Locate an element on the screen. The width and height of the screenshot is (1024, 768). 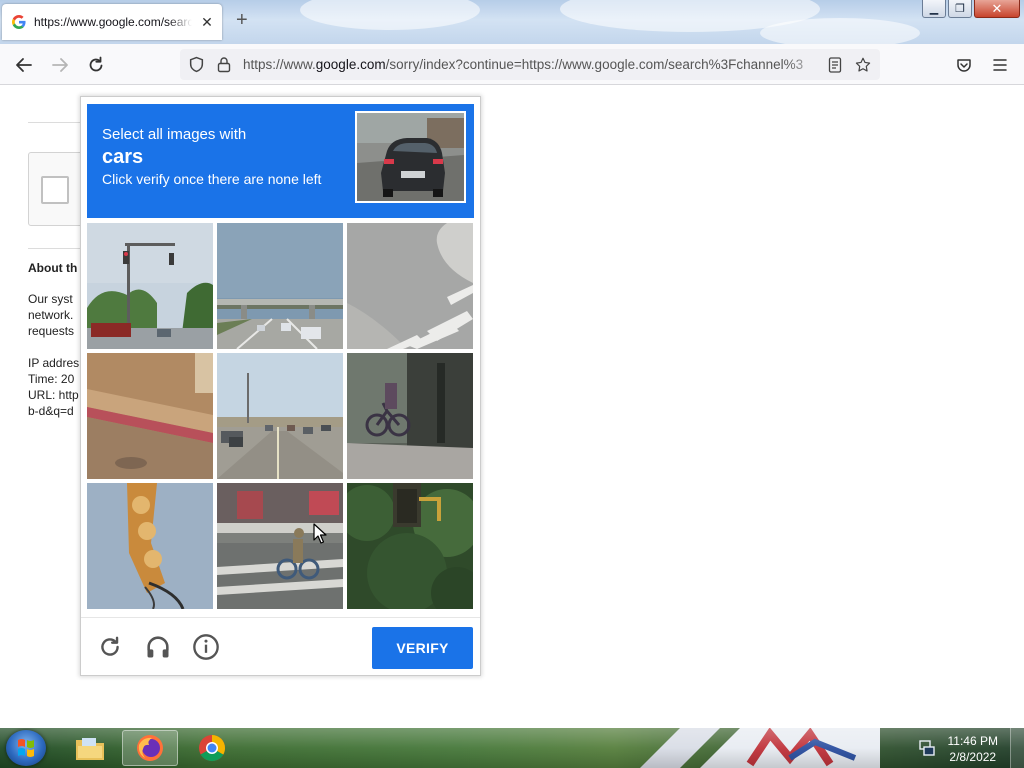
new-tab-button: + is located at coordinates (242, 20).